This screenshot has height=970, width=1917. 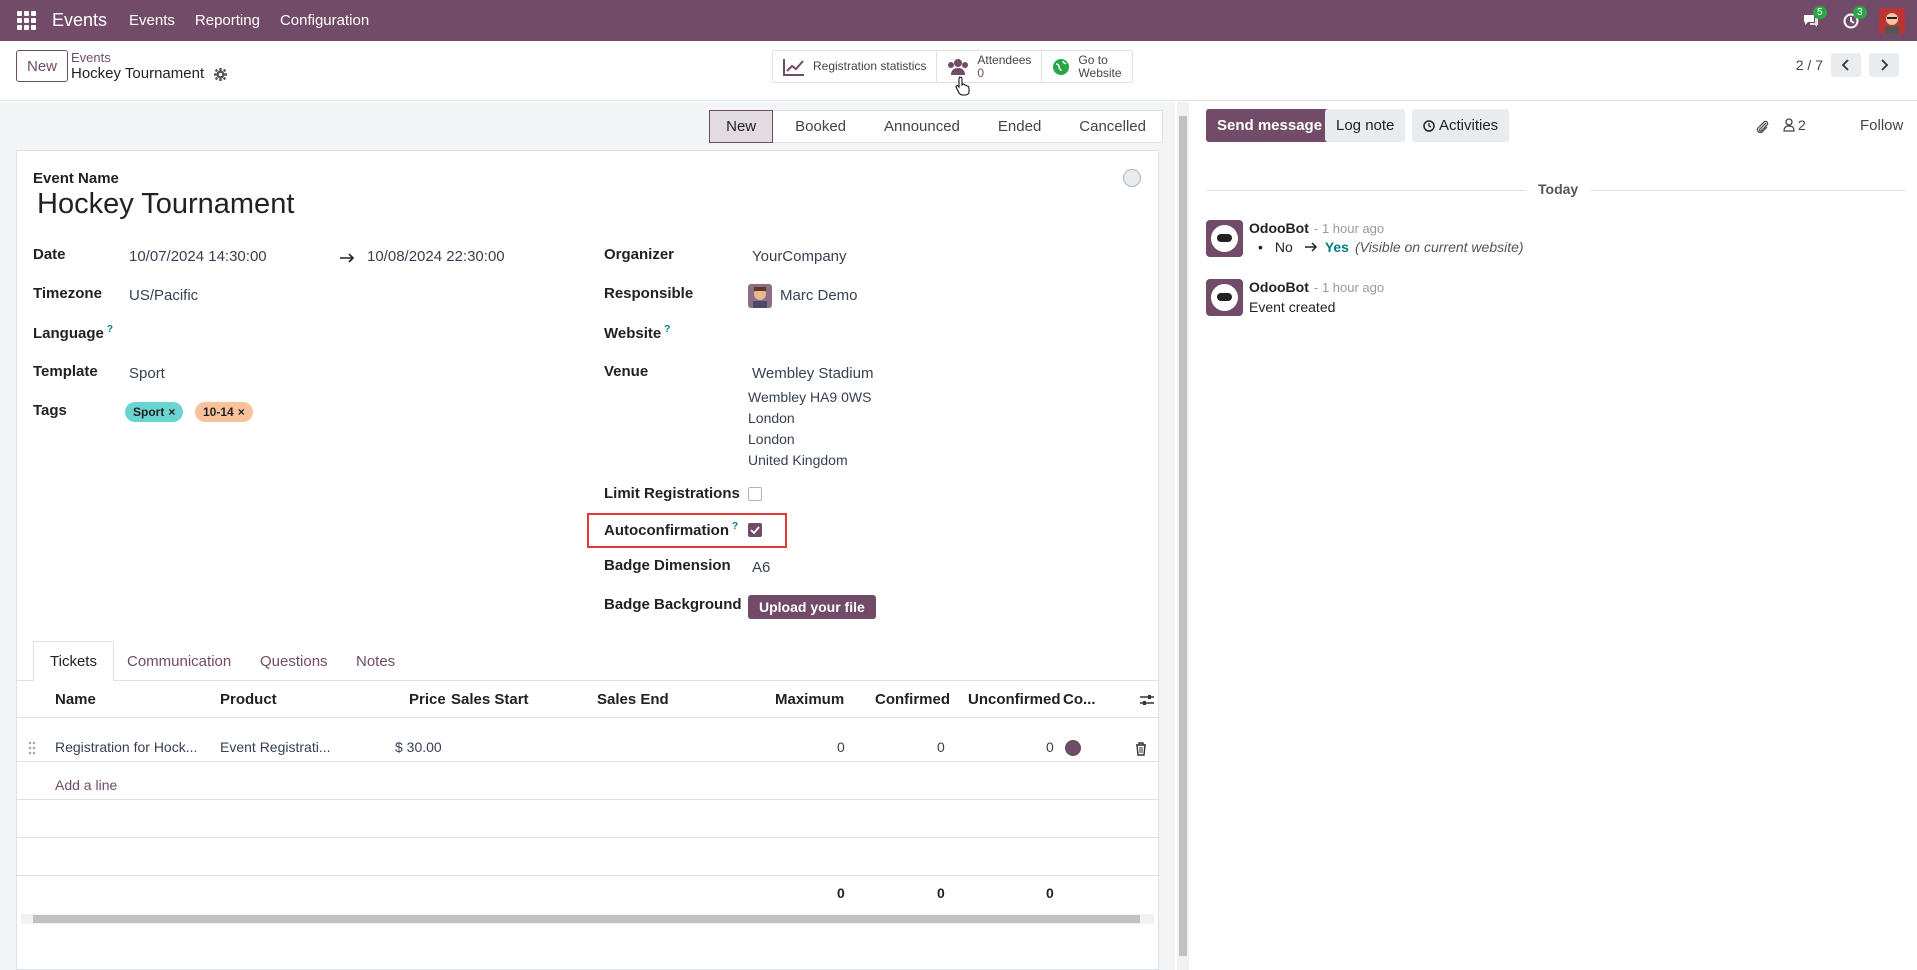 I want to click on stage-statusbar: New Booked Announced Ended Cancelled, so click(x=936, y=126).